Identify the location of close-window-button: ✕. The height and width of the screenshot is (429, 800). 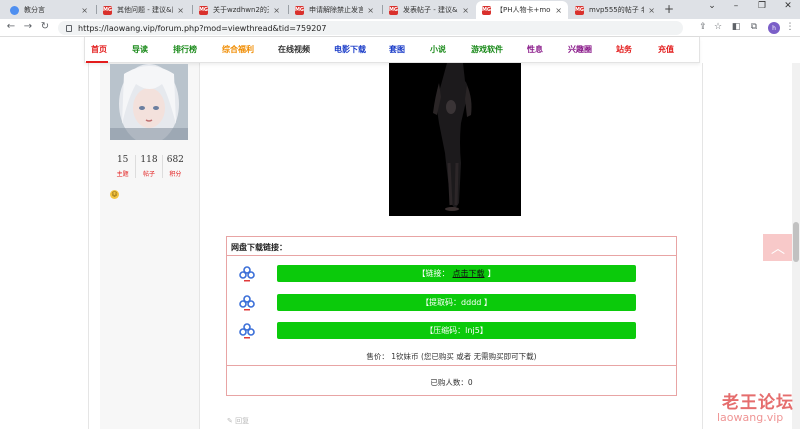
(788, 6).